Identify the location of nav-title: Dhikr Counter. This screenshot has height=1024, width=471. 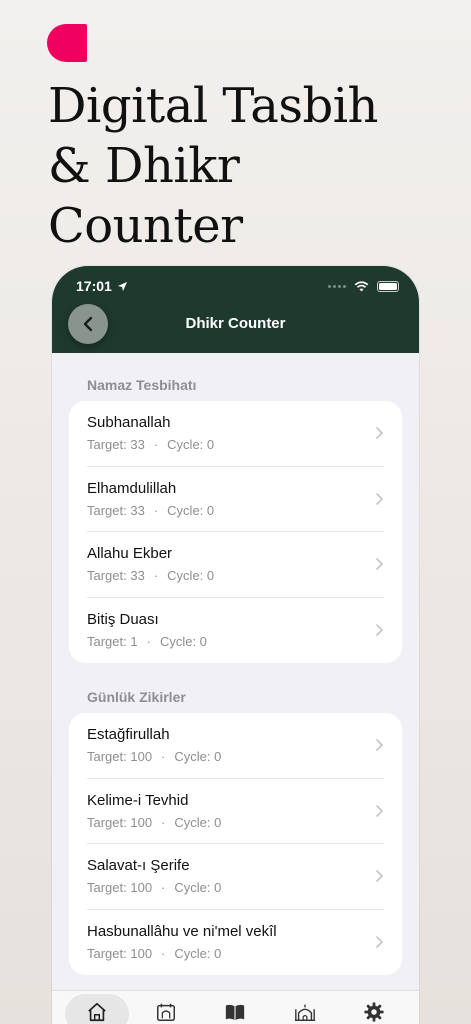
(235, 323).